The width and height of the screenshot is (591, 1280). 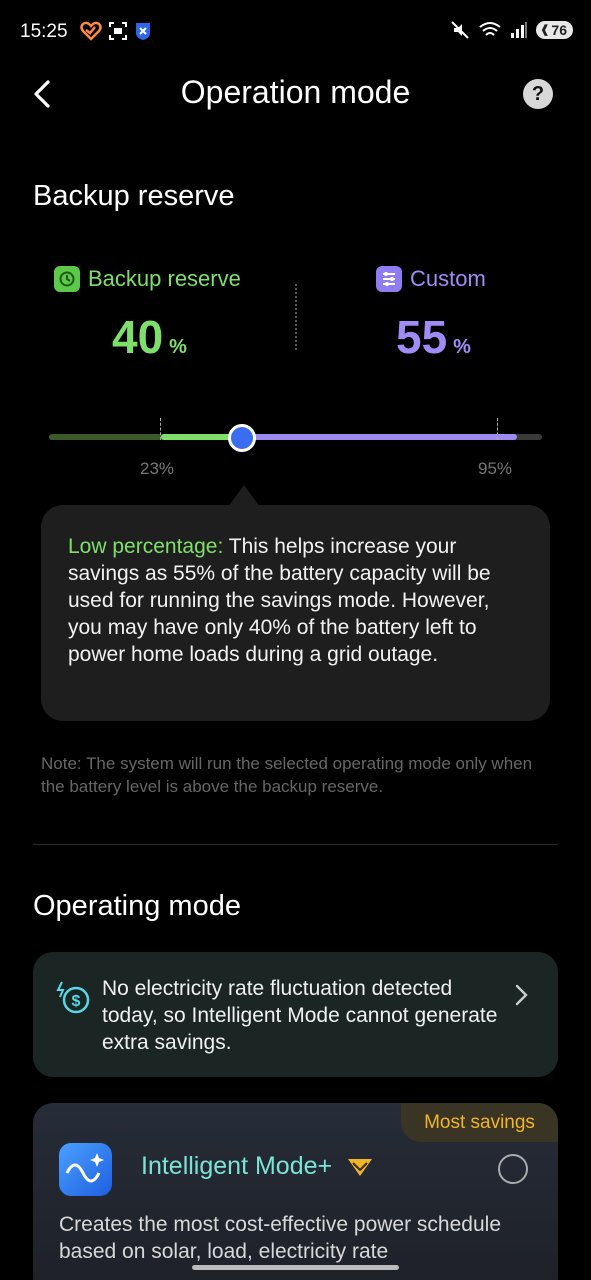 I want to click on slider-thumb, so click(x=242, y=438).